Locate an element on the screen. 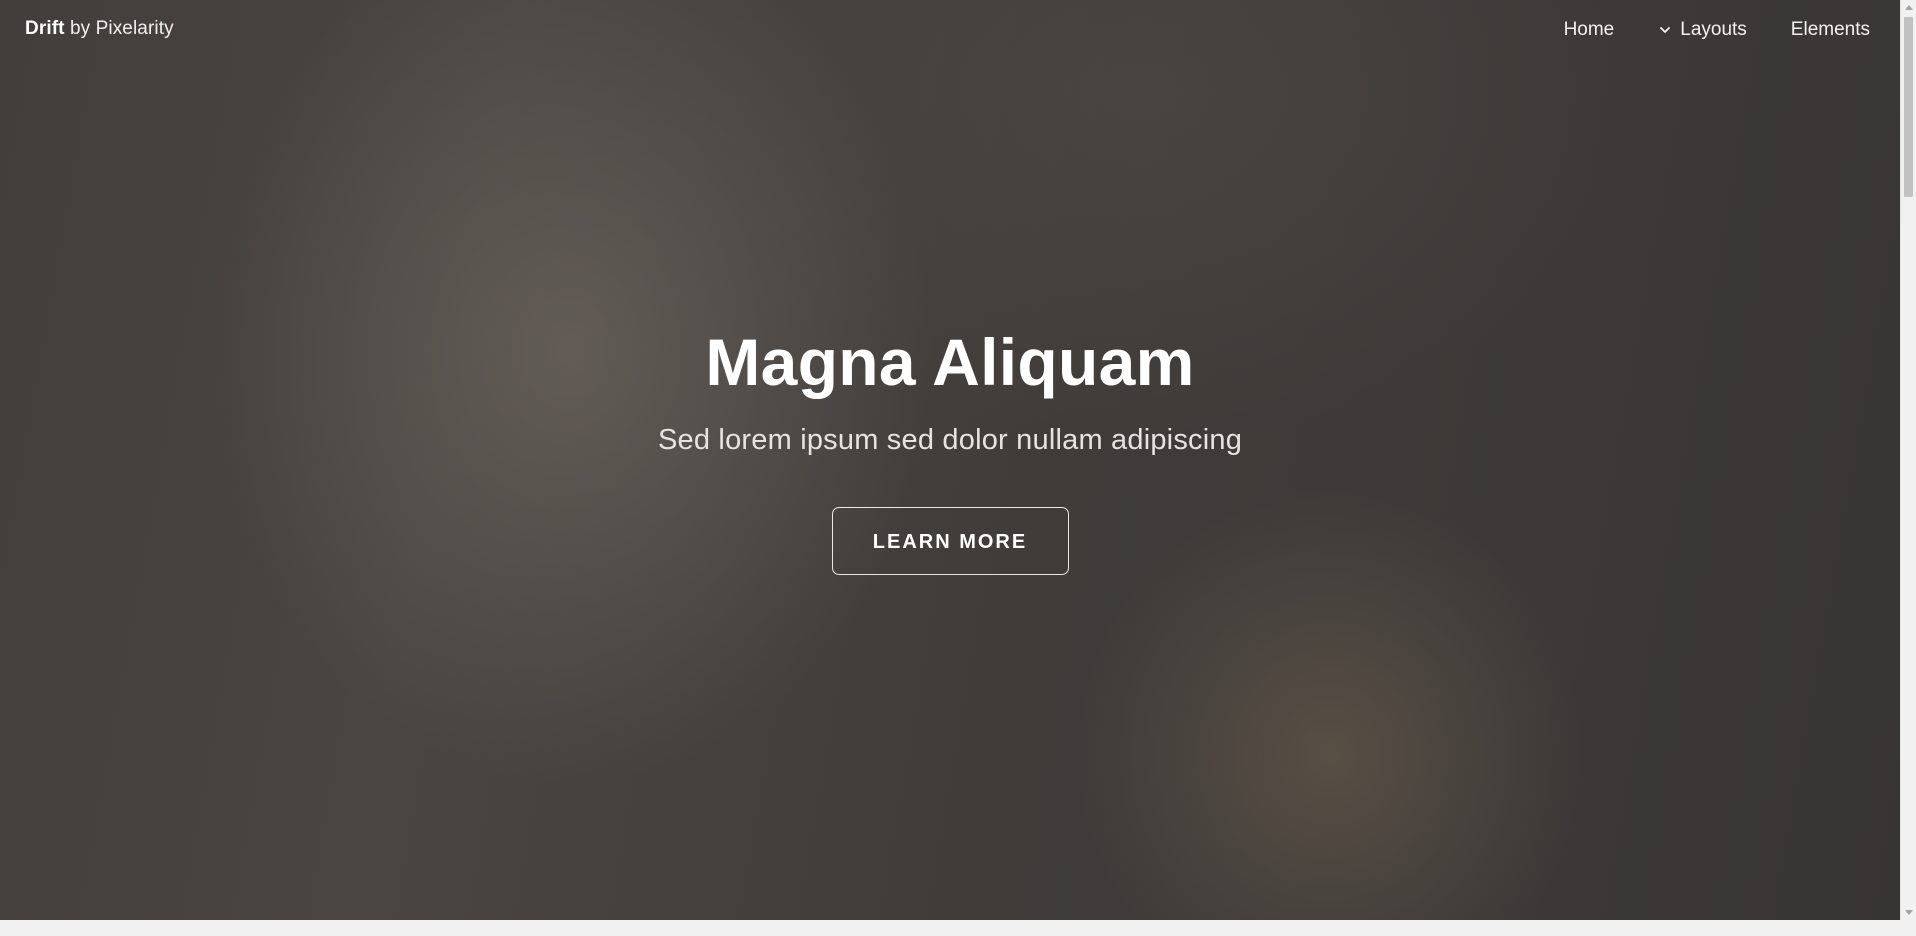 This screenshot has height=936, width=1916. vertical-scrollbar is located at coordinates (1908, 460).